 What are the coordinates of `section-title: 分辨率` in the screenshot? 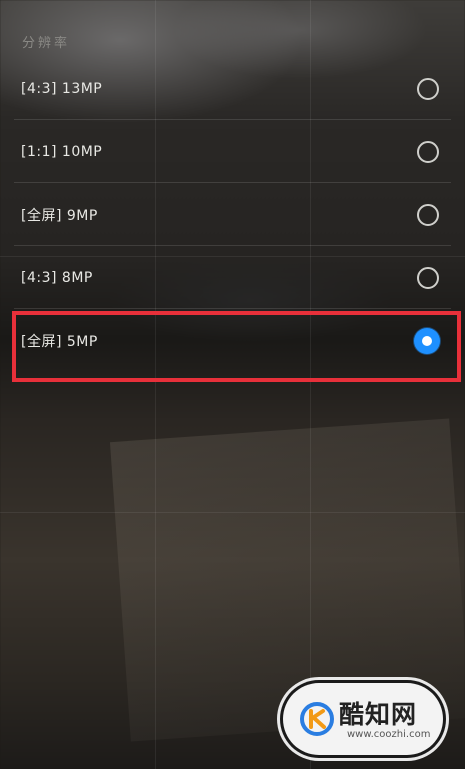 It's located at (46, 43).